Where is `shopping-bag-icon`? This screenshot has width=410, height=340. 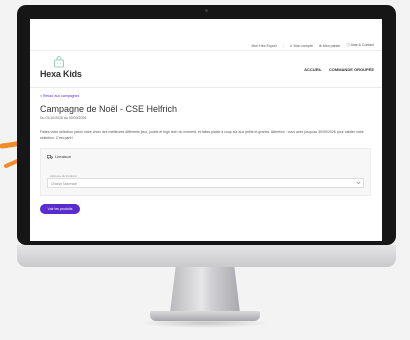
shopping-bag-icon is located at coordinates (59, 62).